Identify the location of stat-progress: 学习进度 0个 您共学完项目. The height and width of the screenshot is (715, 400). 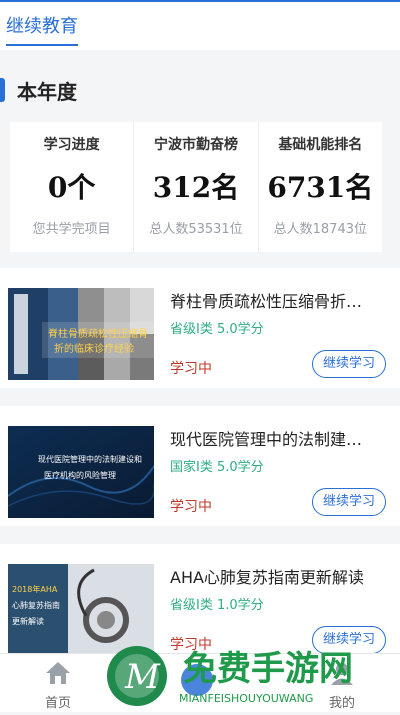
(72, 187).